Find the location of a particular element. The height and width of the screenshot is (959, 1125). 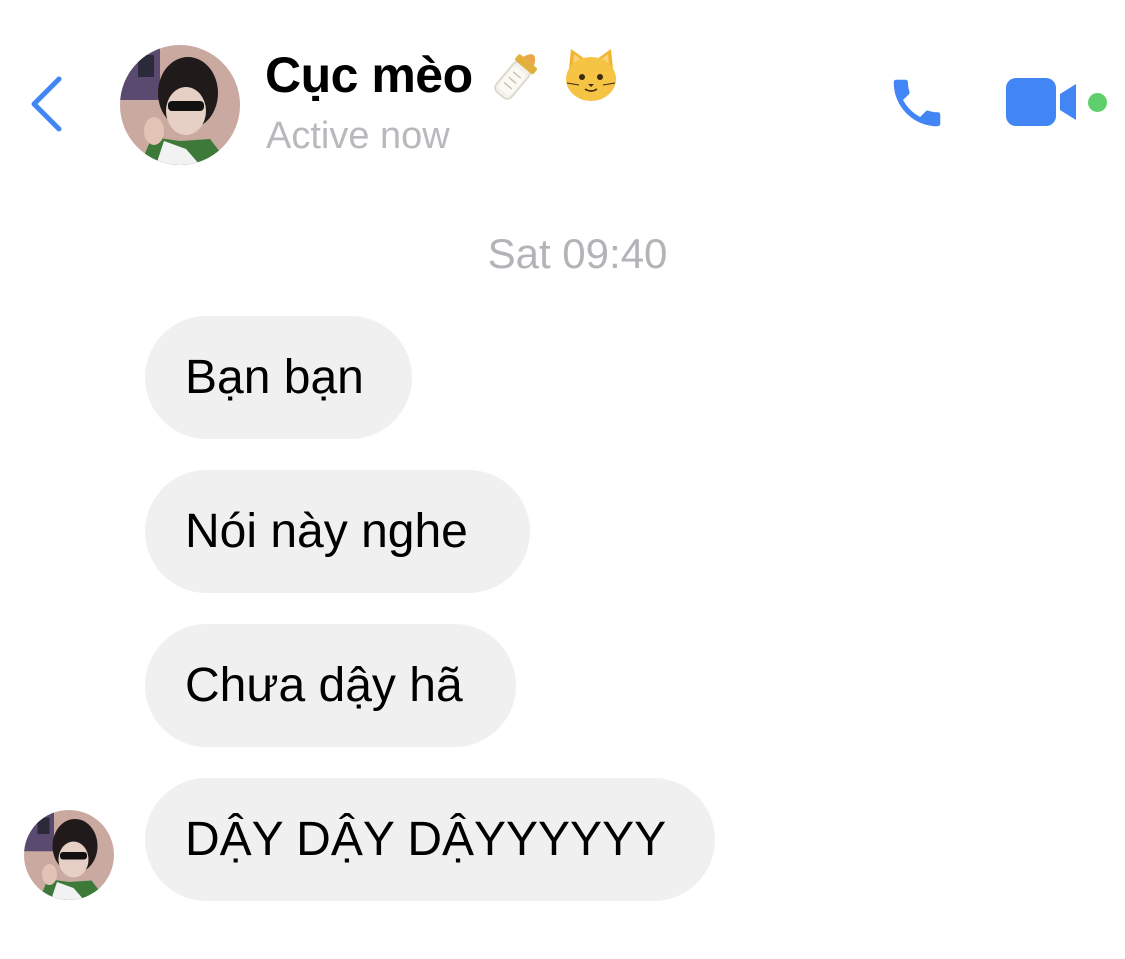

voice-call-button is located at coordinates (917, 103).